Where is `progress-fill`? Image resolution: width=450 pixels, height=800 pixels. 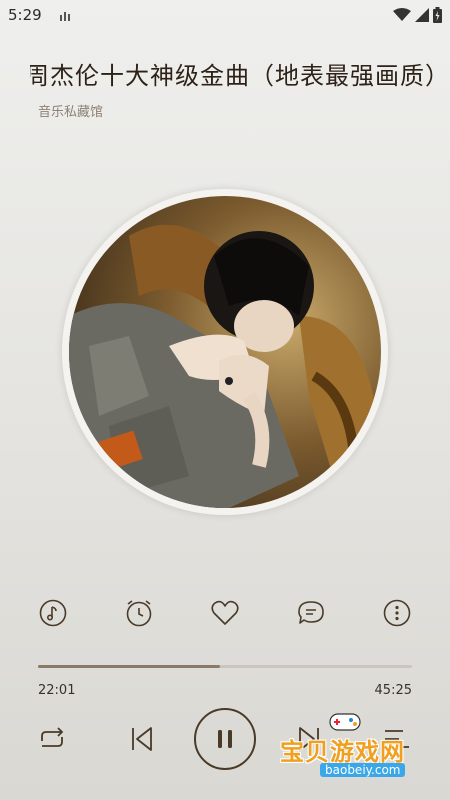
progress-fill is located at coordinates (129, 666).